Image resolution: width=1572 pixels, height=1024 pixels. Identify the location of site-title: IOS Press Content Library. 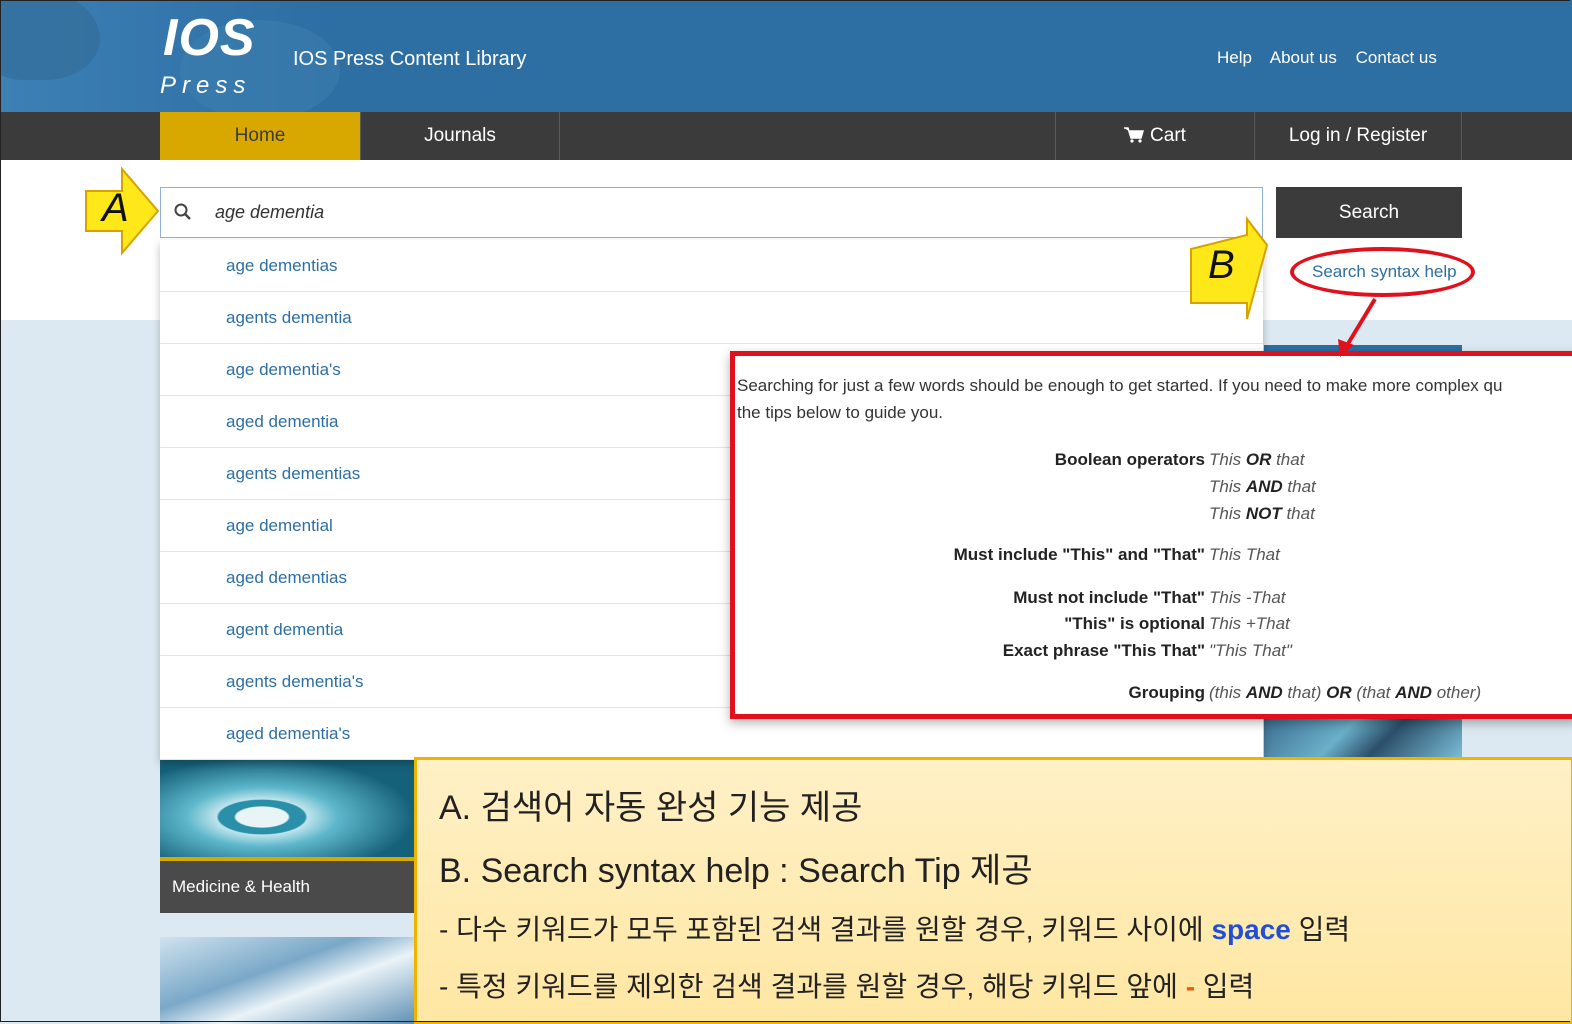
(410, 59).